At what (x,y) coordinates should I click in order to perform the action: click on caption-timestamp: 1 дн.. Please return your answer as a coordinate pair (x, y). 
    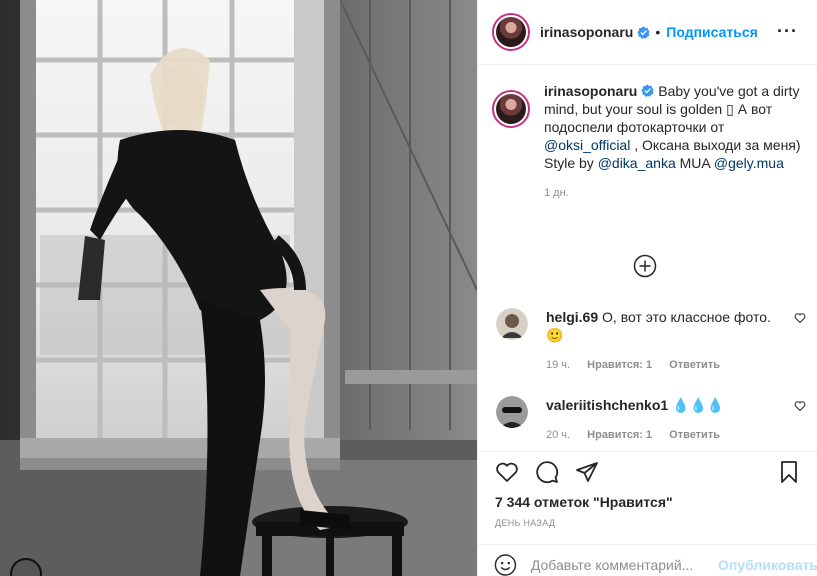
    Looking at the image, I should click on (556, 193).